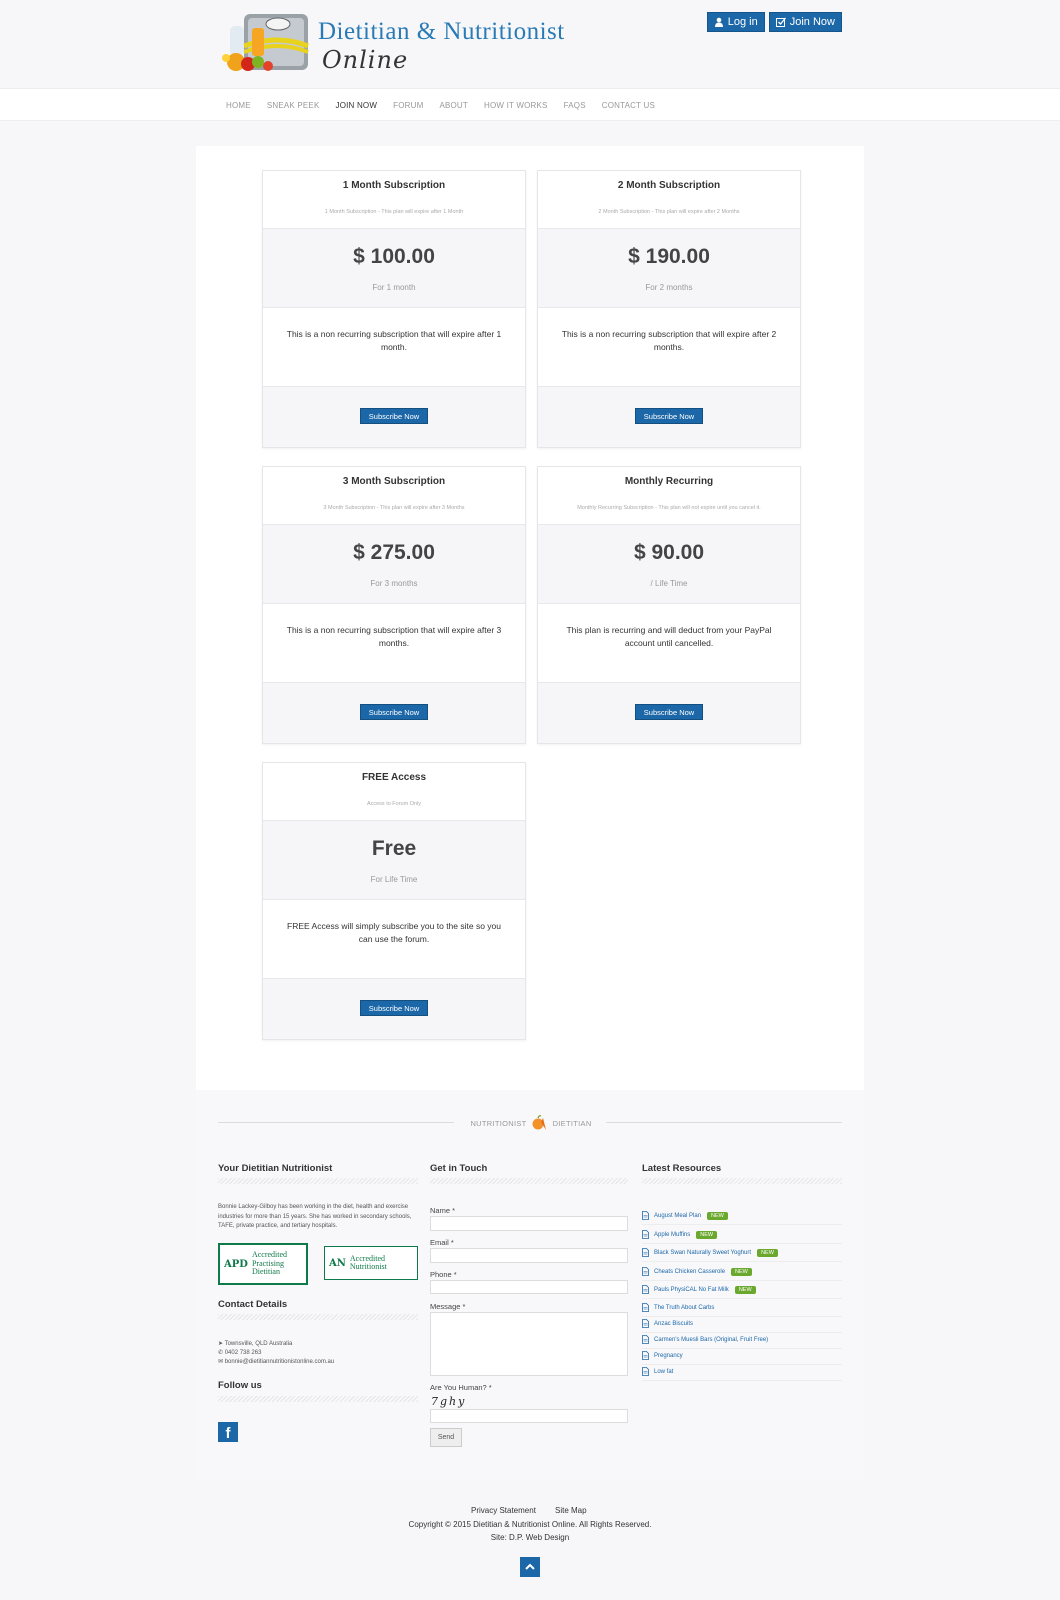 The height and width of the screenshot is (1600, 1060). I want to click on apd-certification-badge: APD Accredited Practising Dietitian, so click(263, 1264).